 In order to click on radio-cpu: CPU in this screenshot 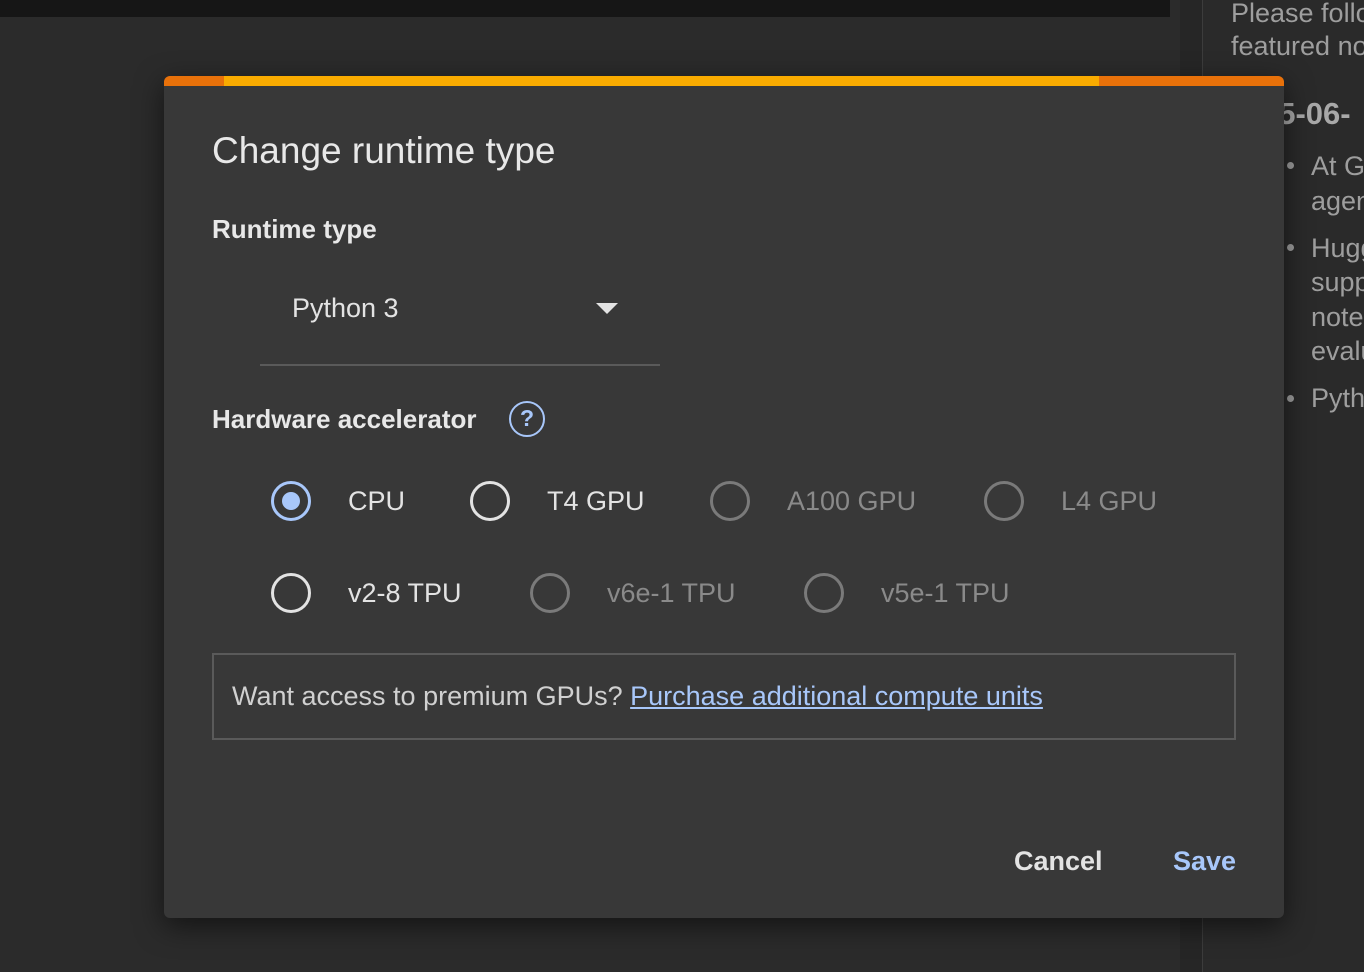, I will do `click(346, 505)`.